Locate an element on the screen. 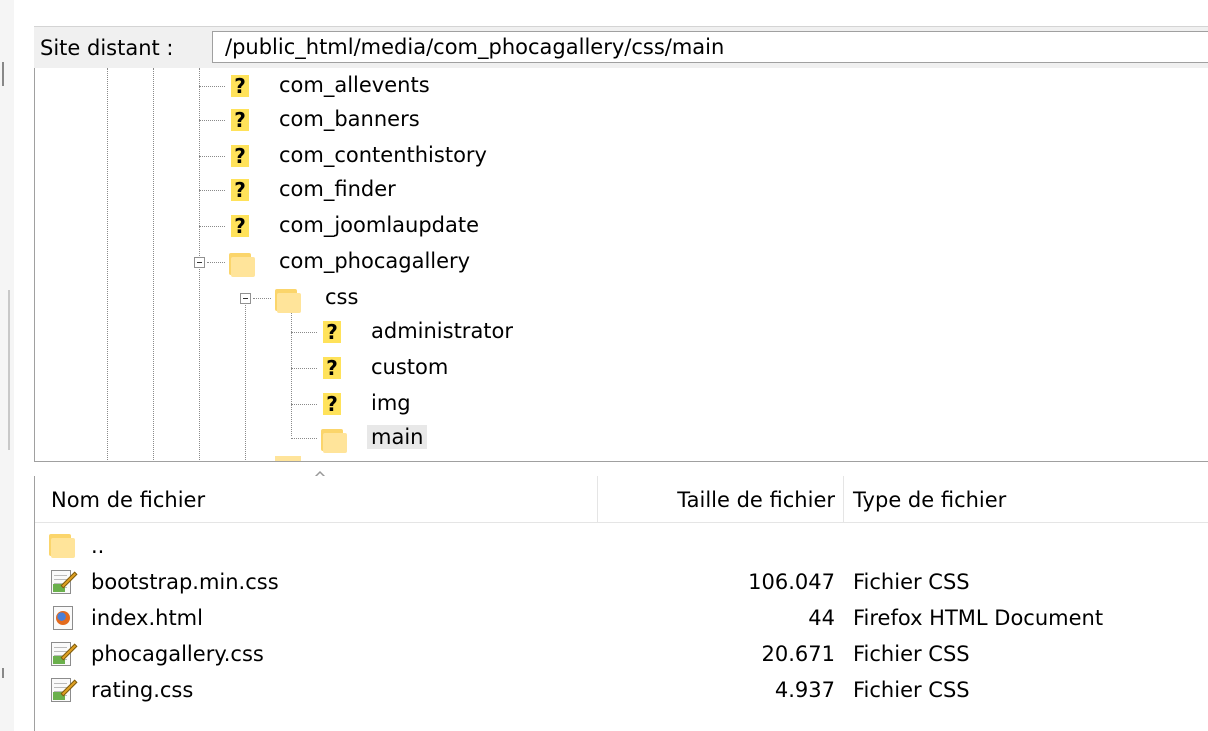 This screenshot has height=731, width=1208. tree-item-label: administrator is located at coordinates (442, 331).